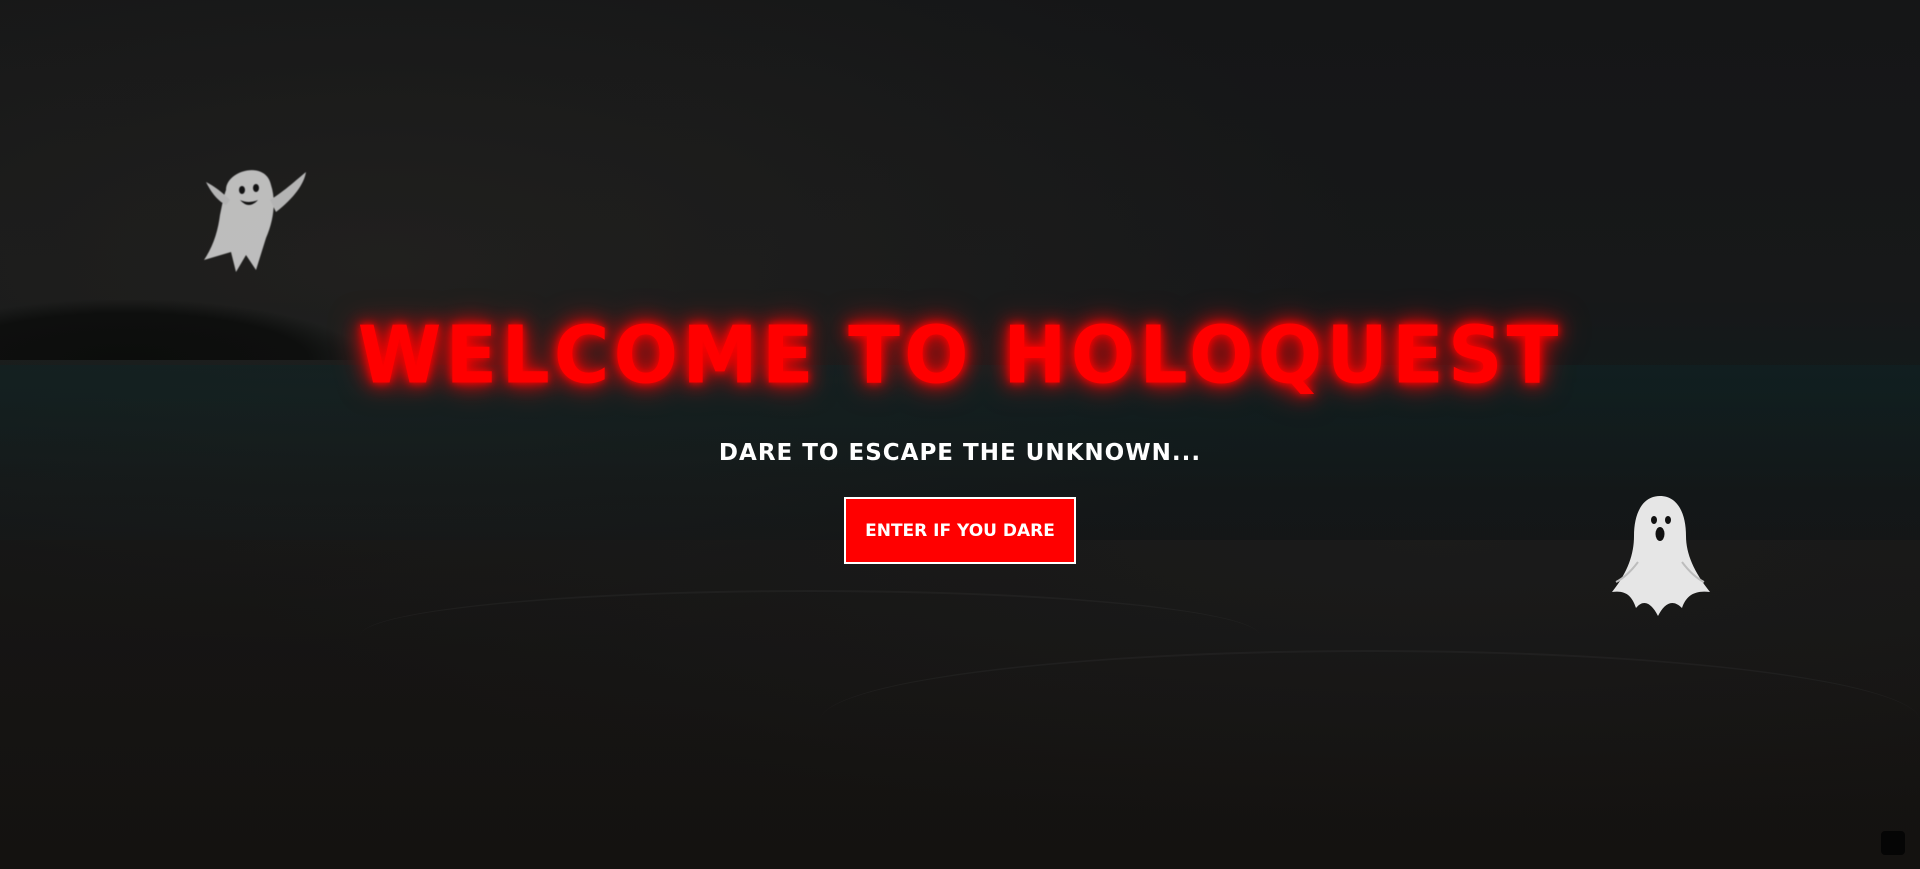 This screenshot has height=869, width=1920. Describe the element at coordinates (960, 530) in the screenshot. I see `enter-button: ENTER IF YOU DARE` at that location.